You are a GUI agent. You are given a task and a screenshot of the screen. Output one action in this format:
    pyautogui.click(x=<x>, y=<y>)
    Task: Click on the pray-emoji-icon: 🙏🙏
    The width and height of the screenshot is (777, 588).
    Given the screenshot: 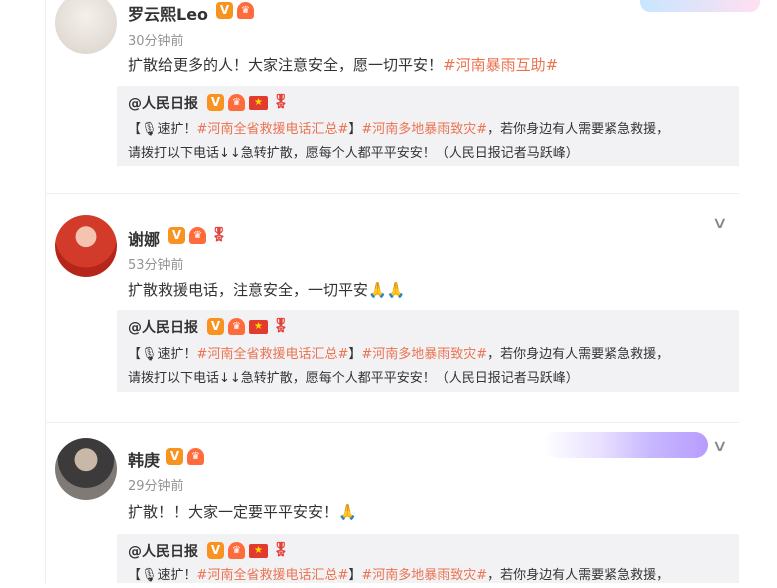 What is the action you would take?
    pyautogui.click(x=387, y=290)
    